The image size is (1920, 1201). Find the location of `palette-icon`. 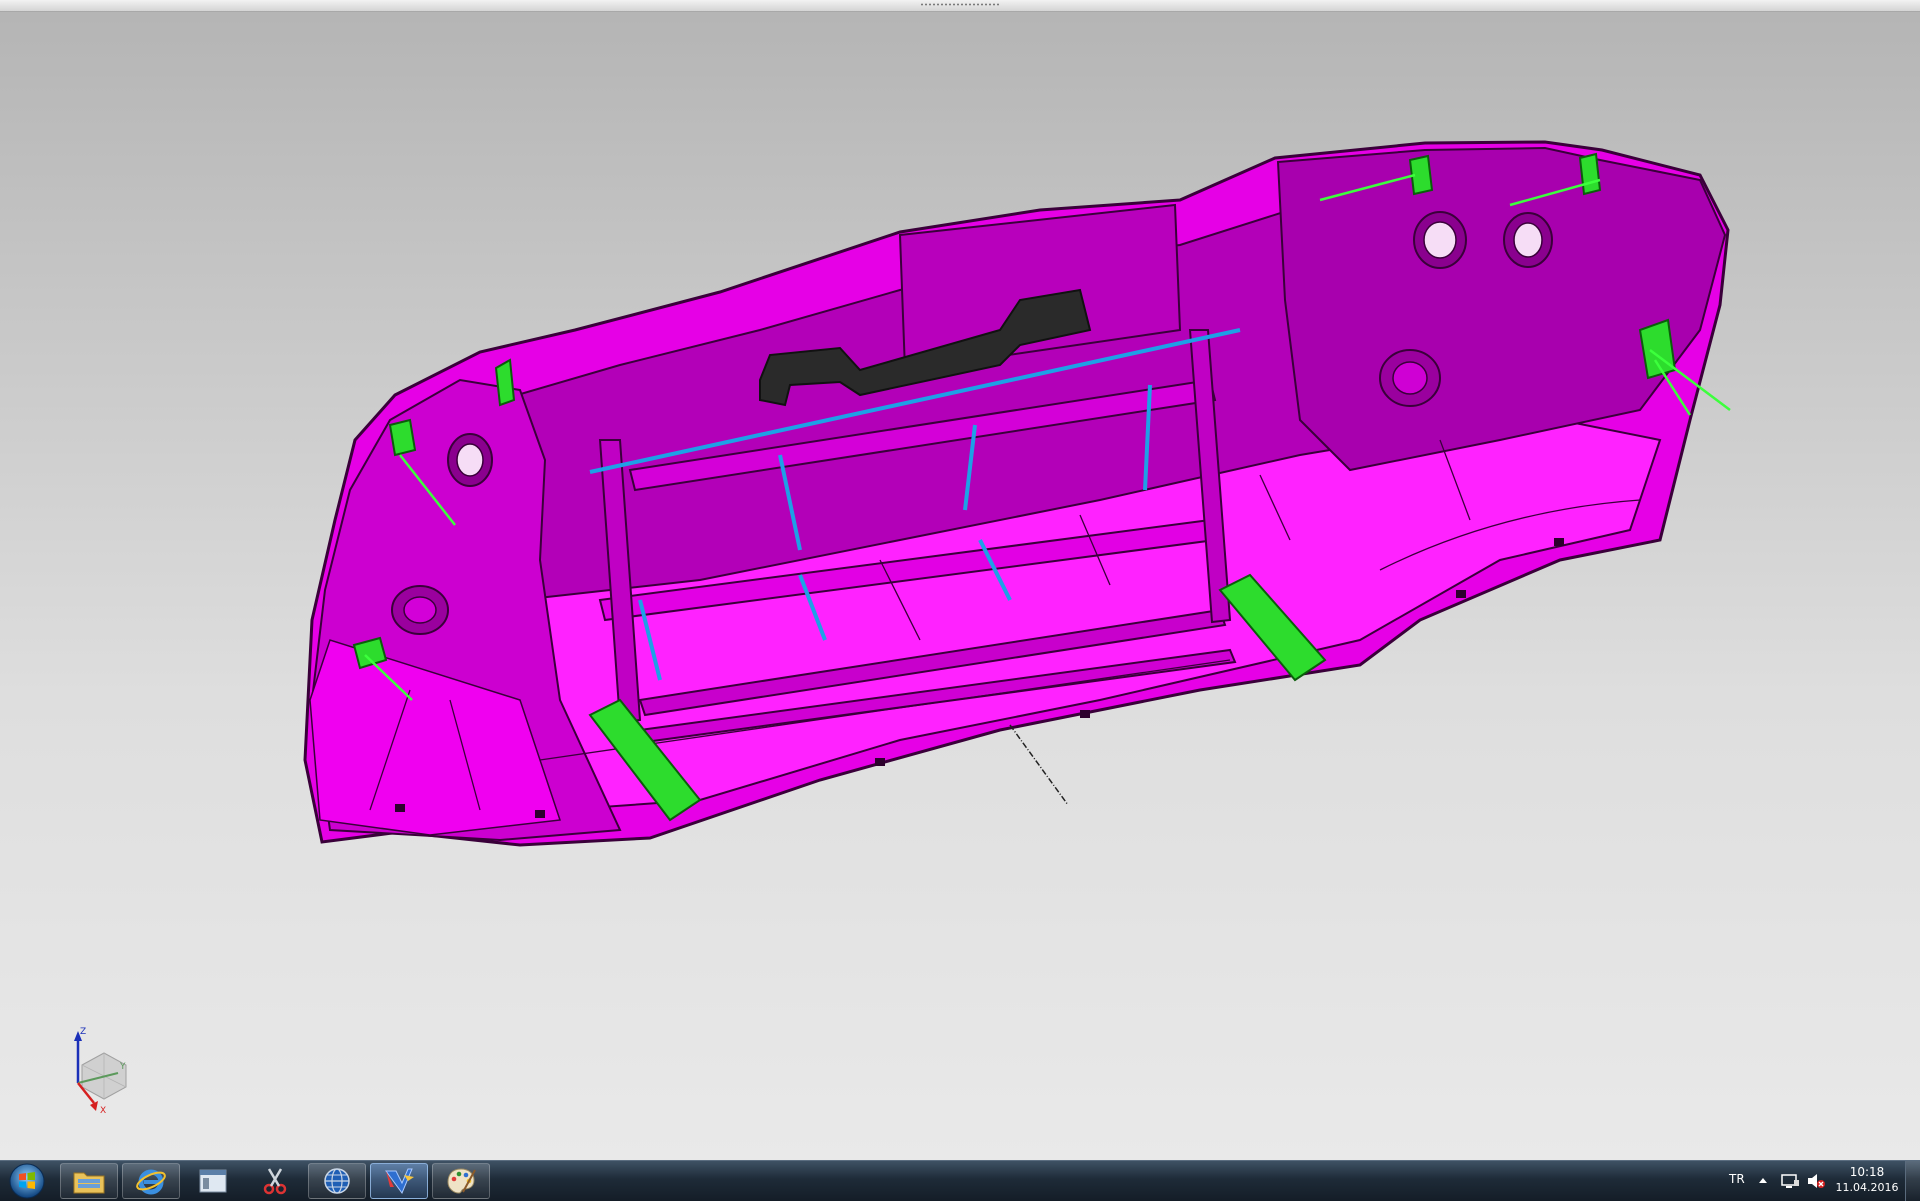

palette-icon is located at coordinates (461, 1181).